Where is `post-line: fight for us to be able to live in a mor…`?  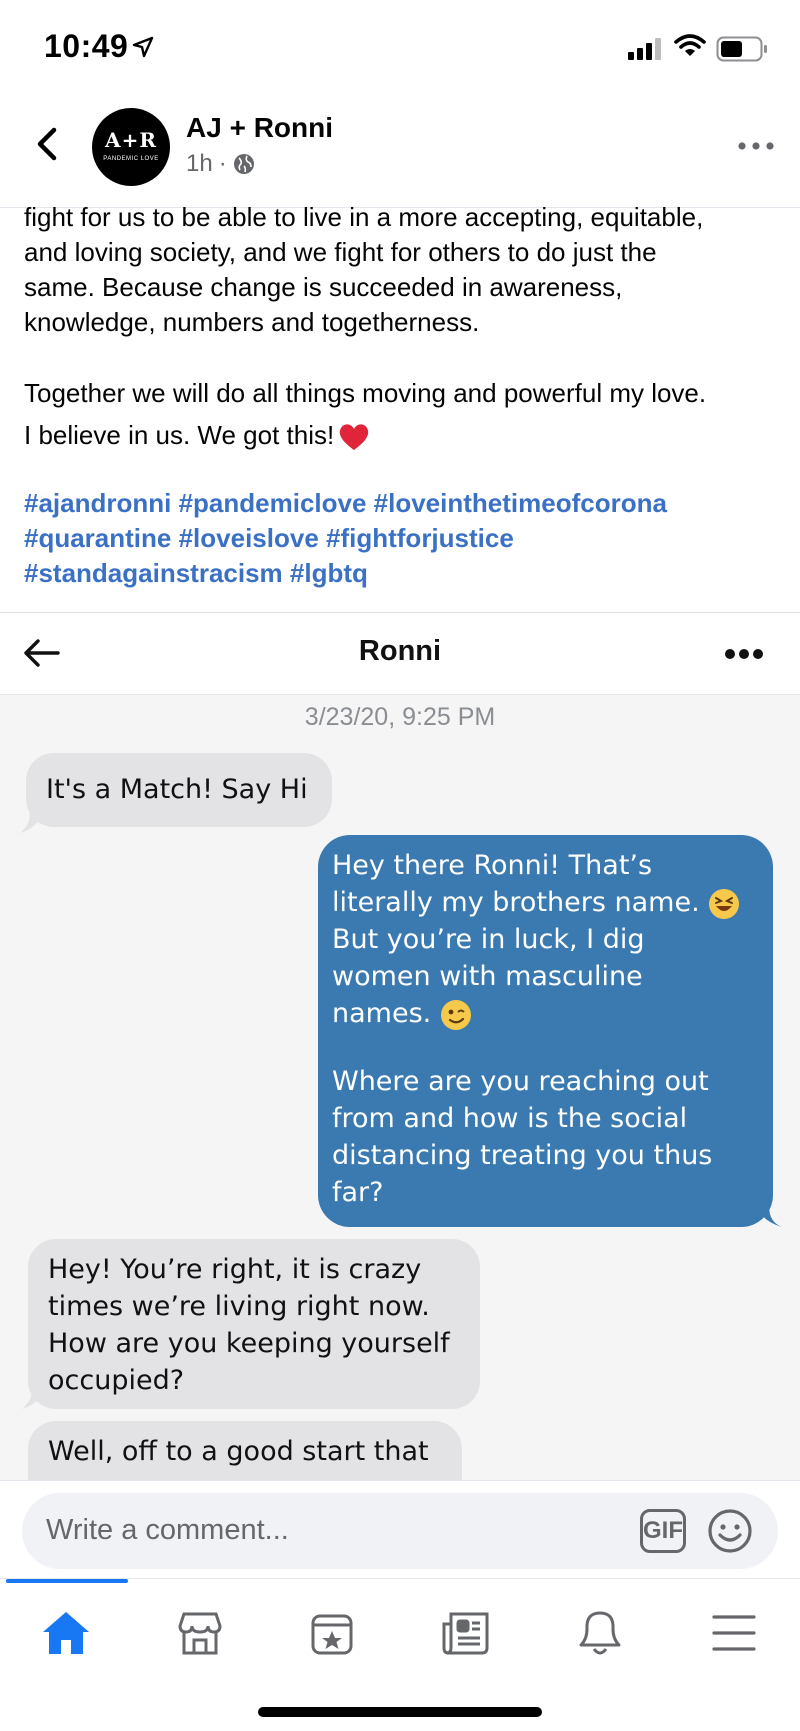 post-line: fight for us to be able to live in a mor… is located at coordinates (364, 217).